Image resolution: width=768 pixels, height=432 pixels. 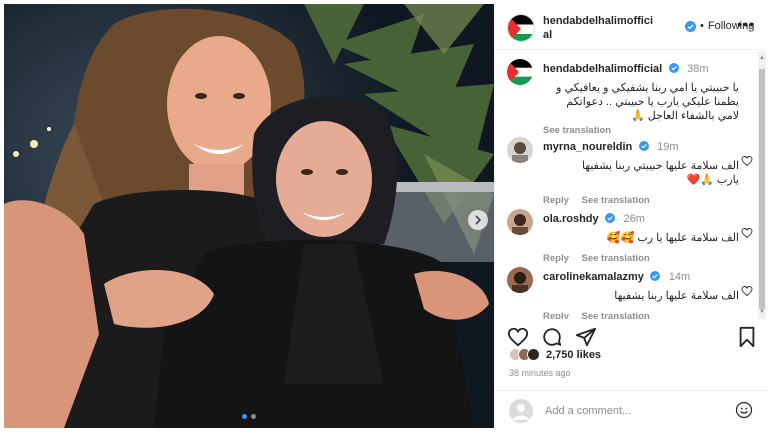 I want to click on caption-time: 38m, so click(x=697, y=69).